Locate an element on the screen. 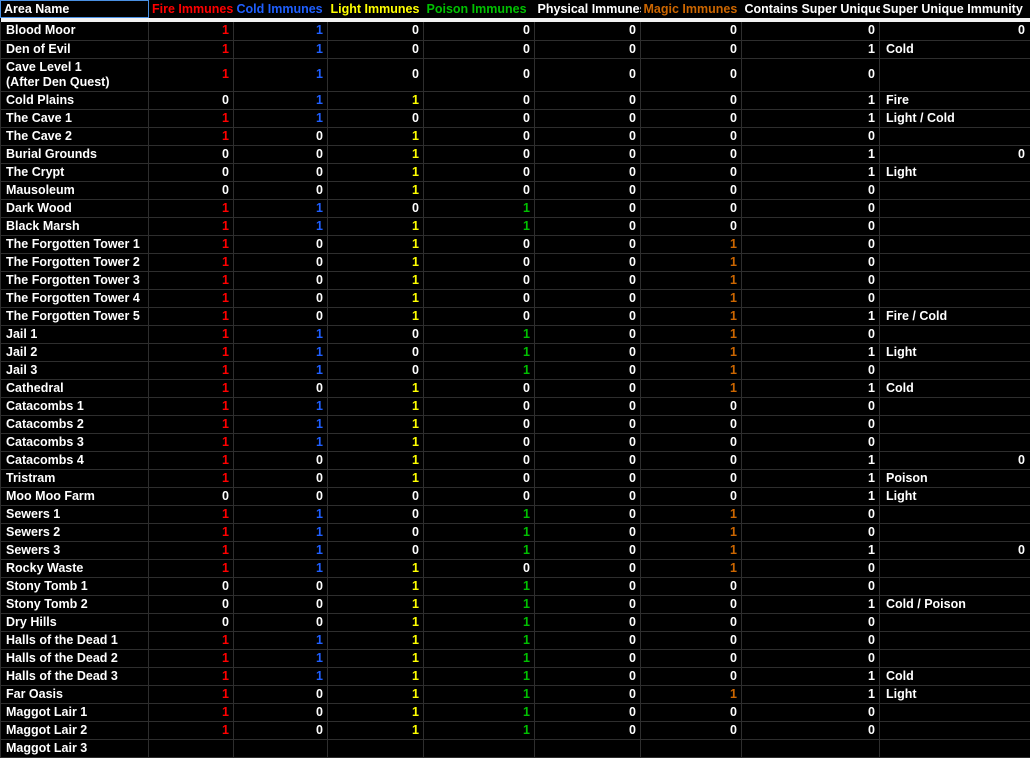  table-row: Burial Grounds00100010 is located at coordinates (515, 154).